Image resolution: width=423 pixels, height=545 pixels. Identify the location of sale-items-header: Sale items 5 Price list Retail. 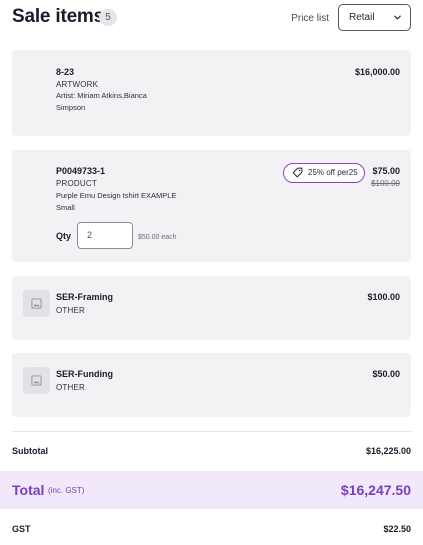
(211, 18).